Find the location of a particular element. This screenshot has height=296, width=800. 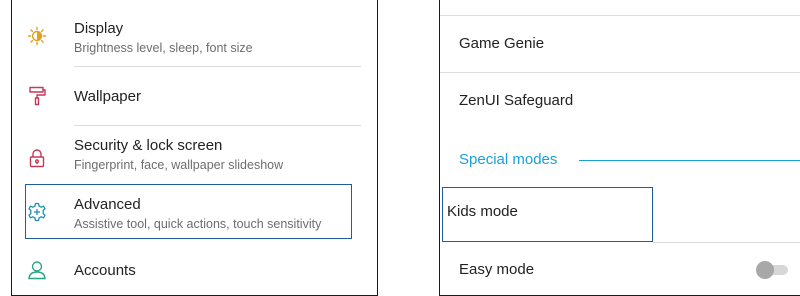

settings-item-title: Game Genie is located at coordinates (502, 43).